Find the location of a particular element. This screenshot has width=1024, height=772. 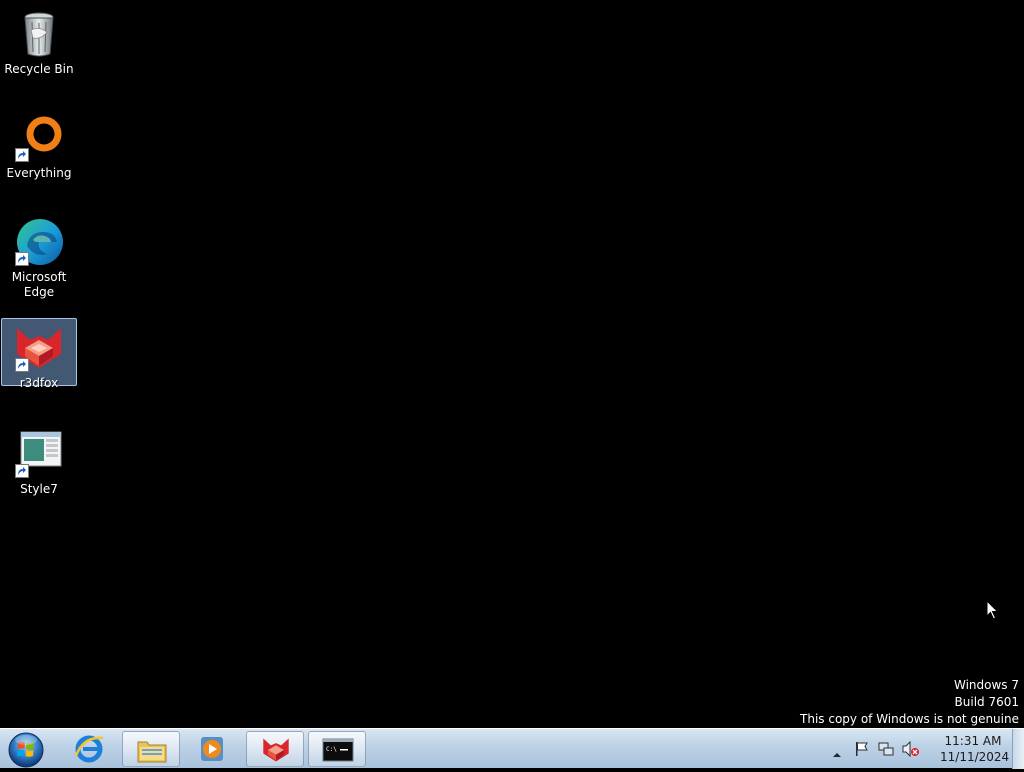

media-player-icon is located at coordinates (213, 751).